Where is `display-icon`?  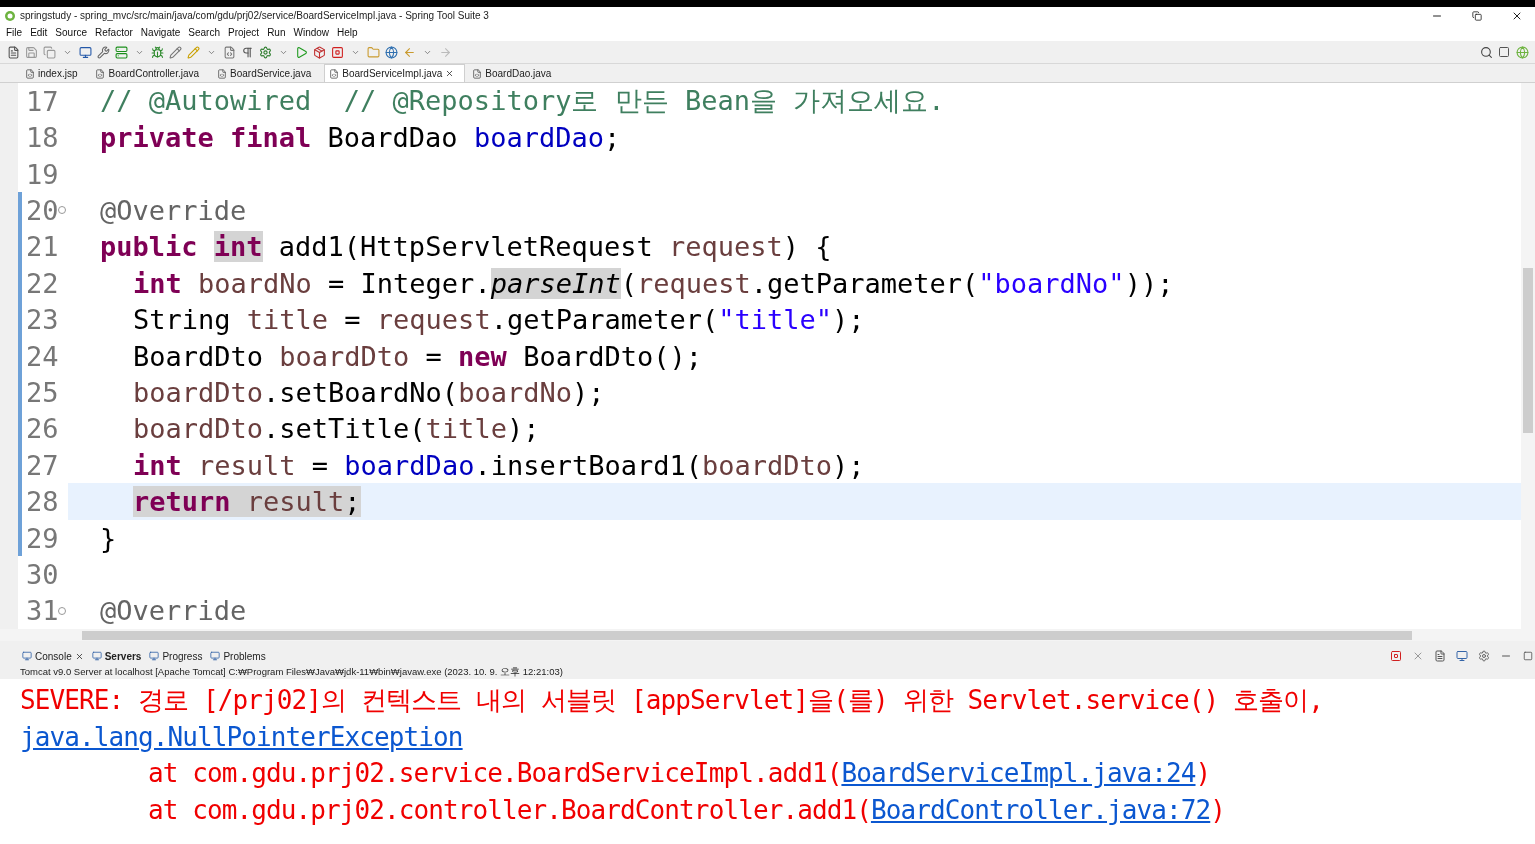 display-icon is located at coordinates (1462, 656).